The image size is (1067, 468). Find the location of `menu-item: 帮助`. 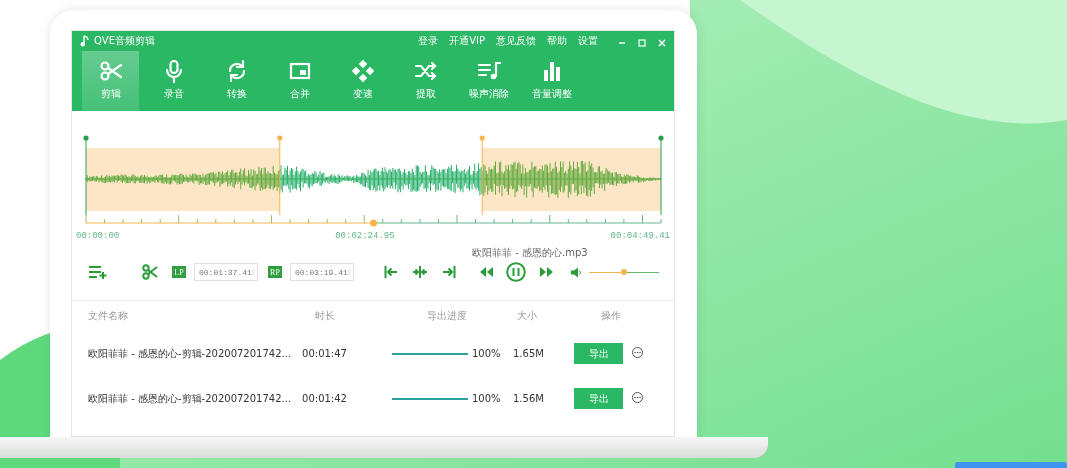

menu-item: 帮助 is located at coordinates (557, 41).